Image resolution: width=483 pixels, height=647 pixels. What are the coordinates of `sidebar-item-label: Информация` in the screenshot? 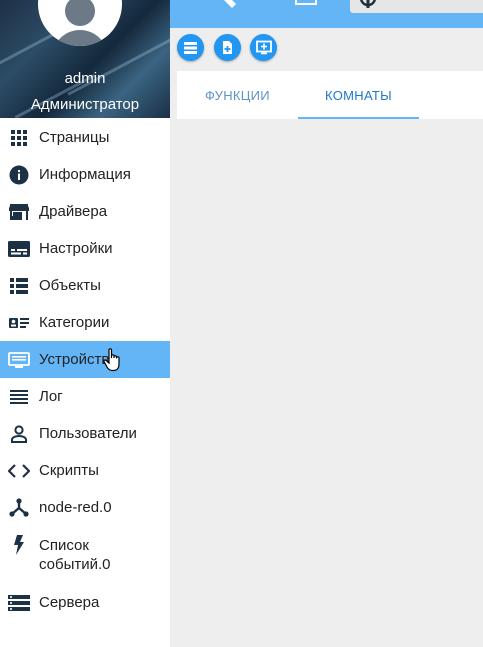 It's located at (85, 174).